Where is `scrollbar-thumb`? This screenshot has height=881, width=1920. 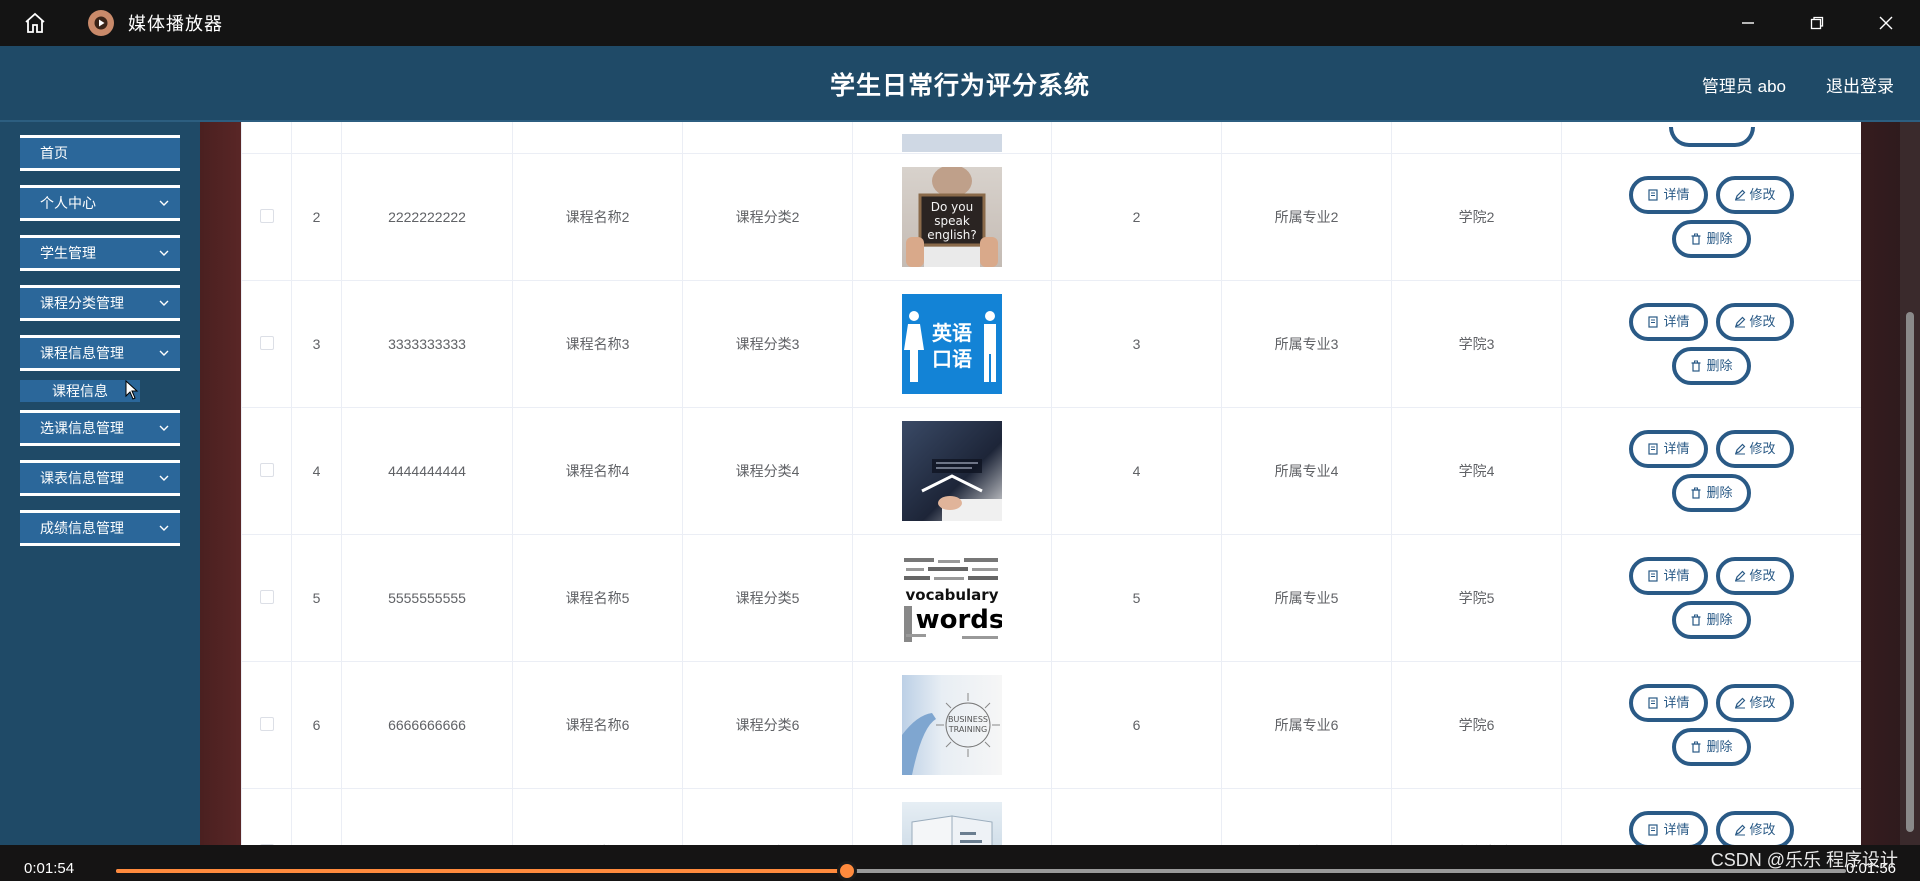
scrollbar-thumb is located at coordinates (1910, 572).